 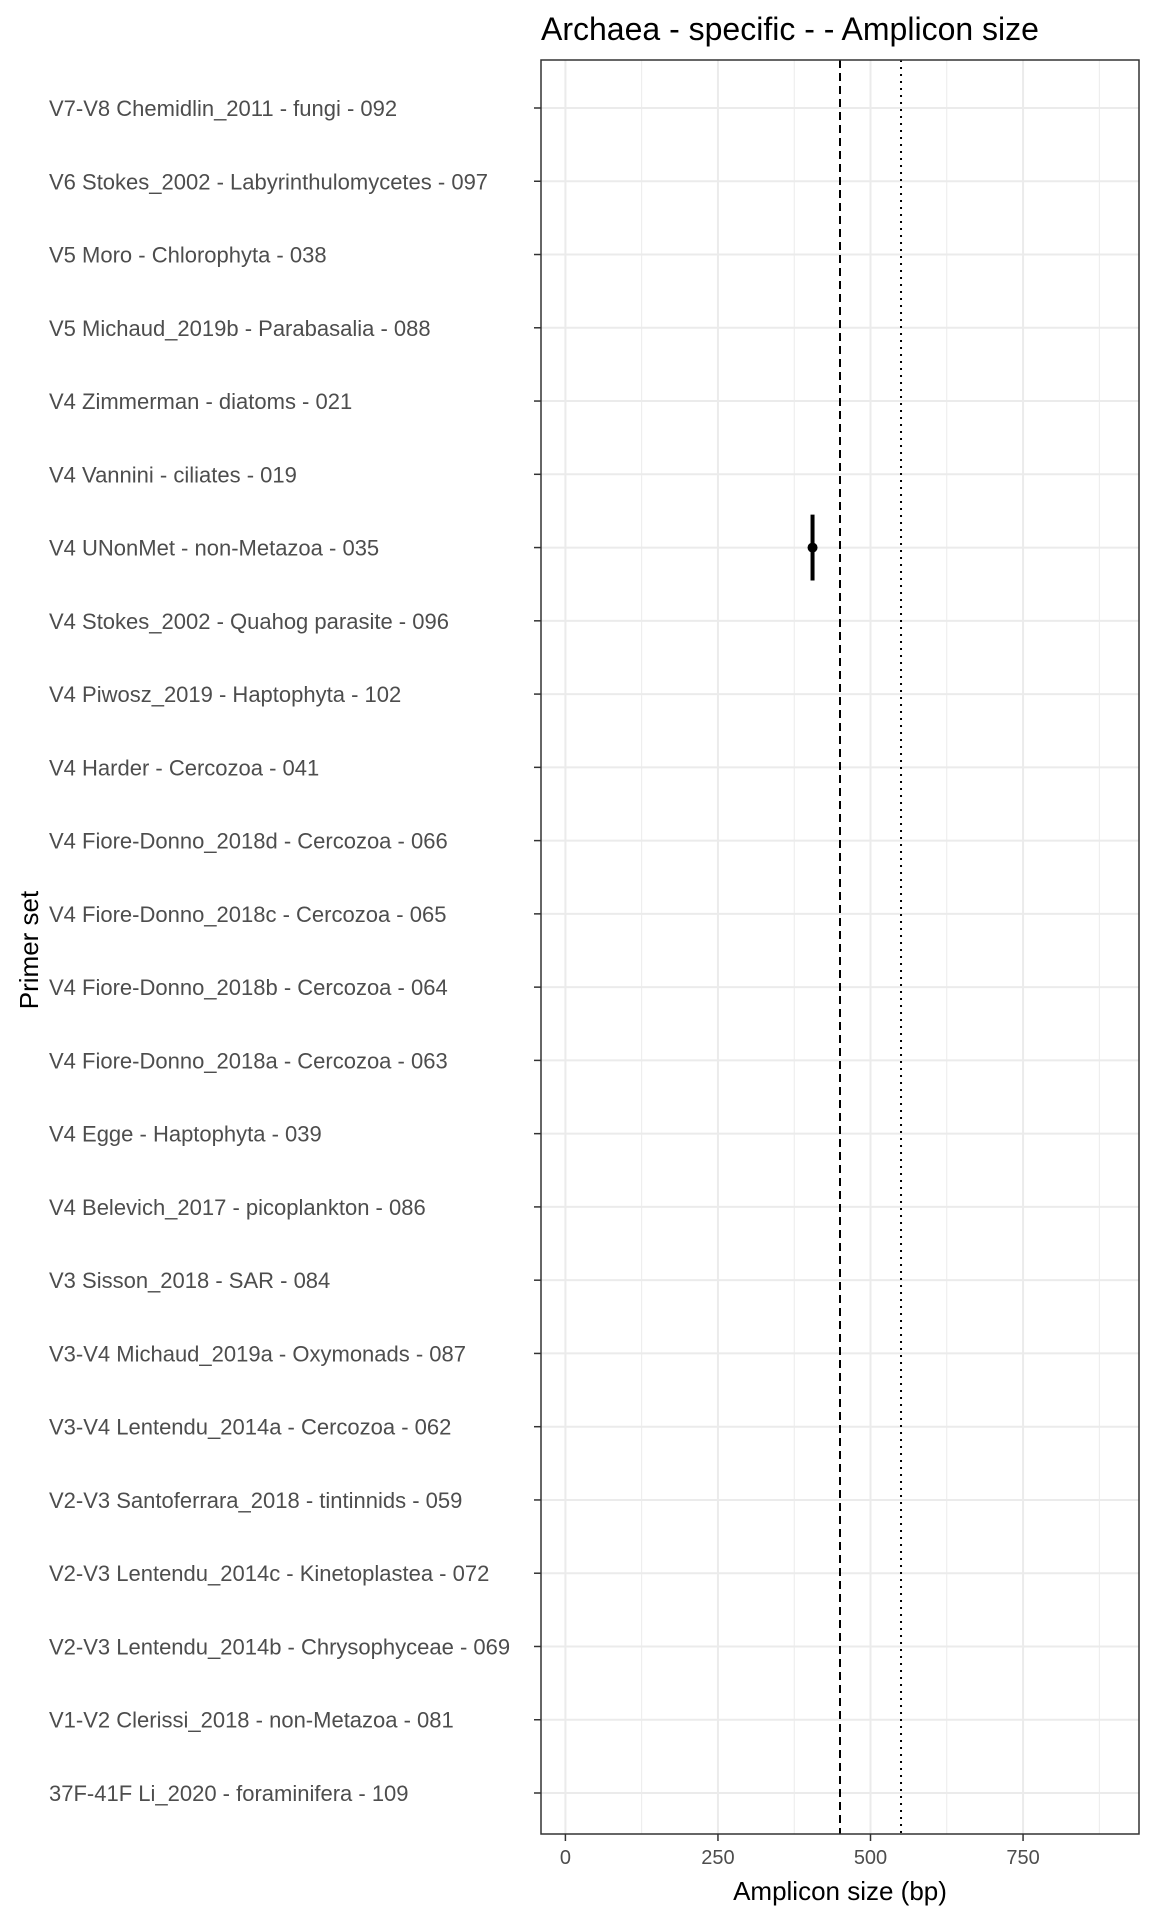 I want to click on y-tick-label: V4 UNonMet - non-Metazoa - 035, so click(x=214, y=548).